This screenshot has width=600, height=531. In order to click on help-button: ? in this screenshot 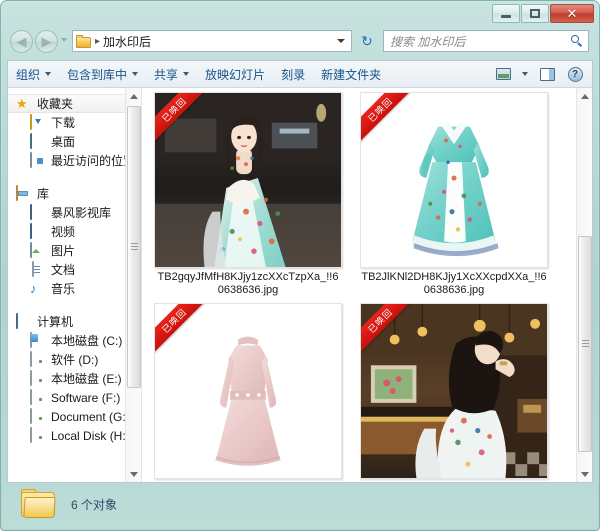, I will do `click(575, 74)`.